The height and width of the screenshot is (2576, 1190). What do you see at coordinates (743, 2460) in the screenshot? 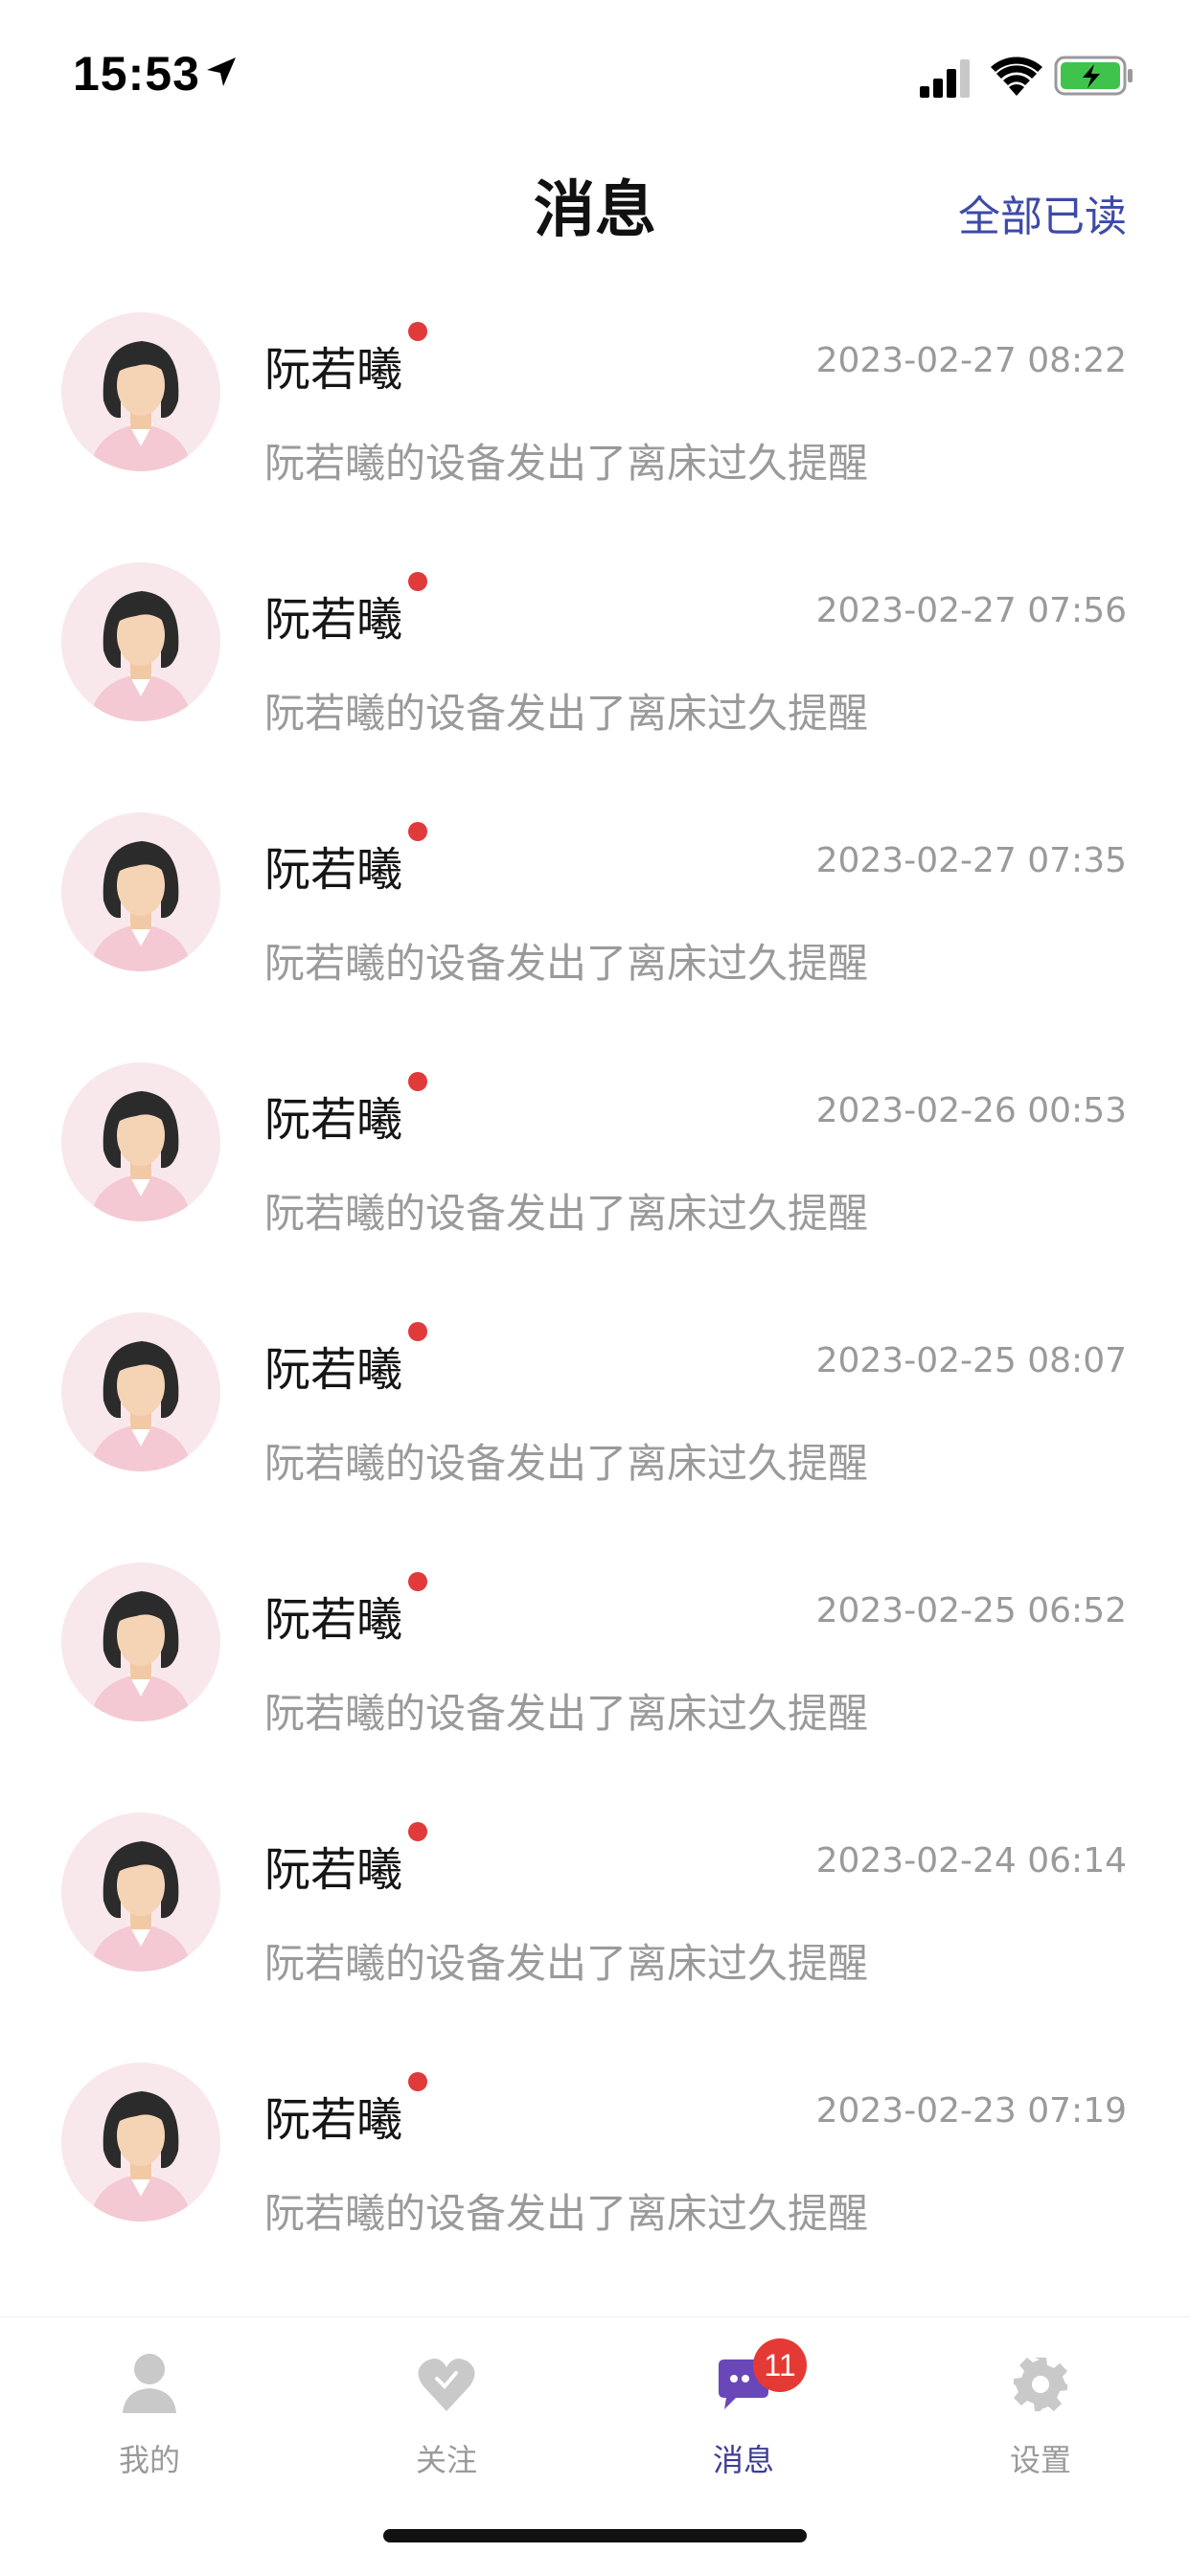
I see `tab-label: 消息` at bounding box center [743, 2460].